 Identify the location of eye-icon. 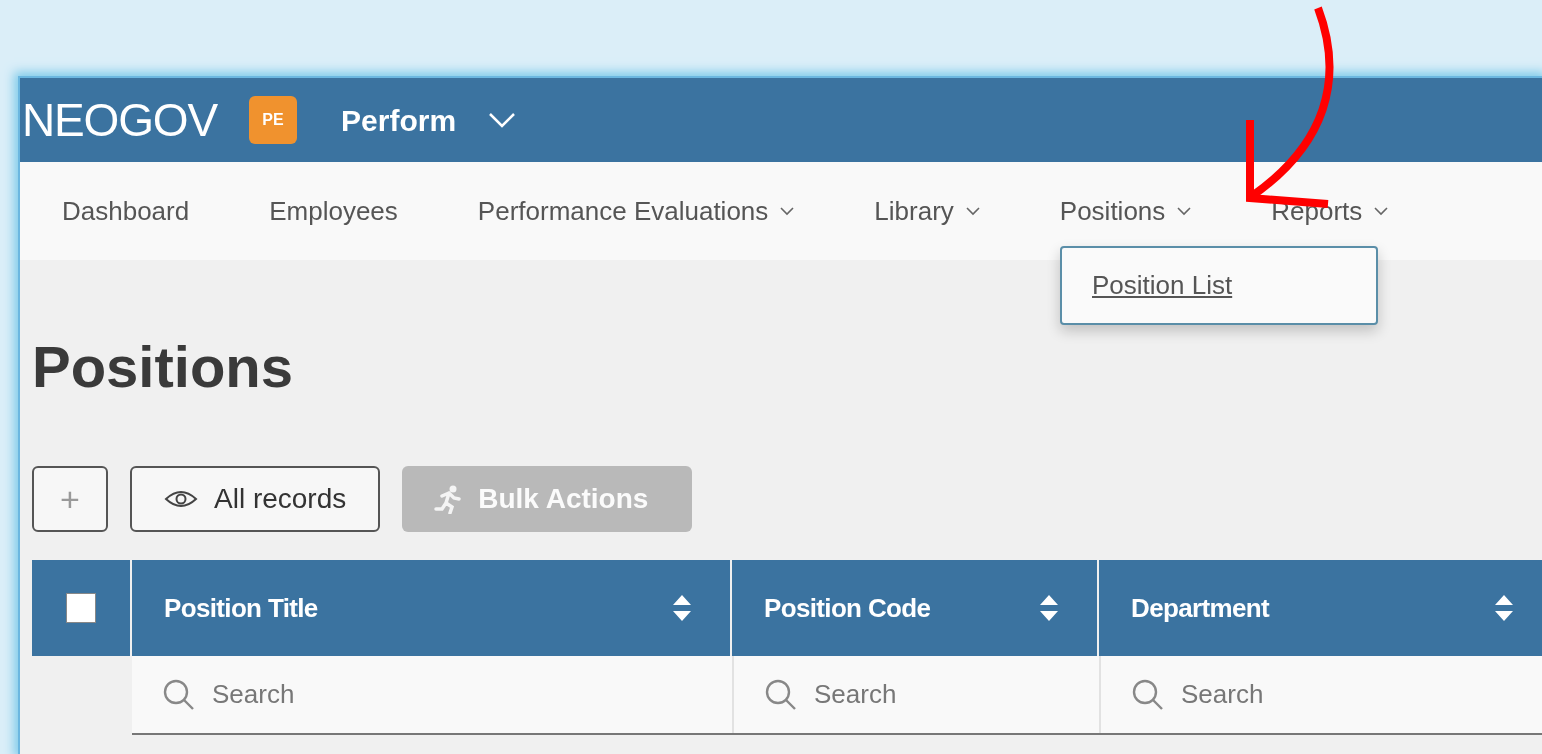
(181, 499).